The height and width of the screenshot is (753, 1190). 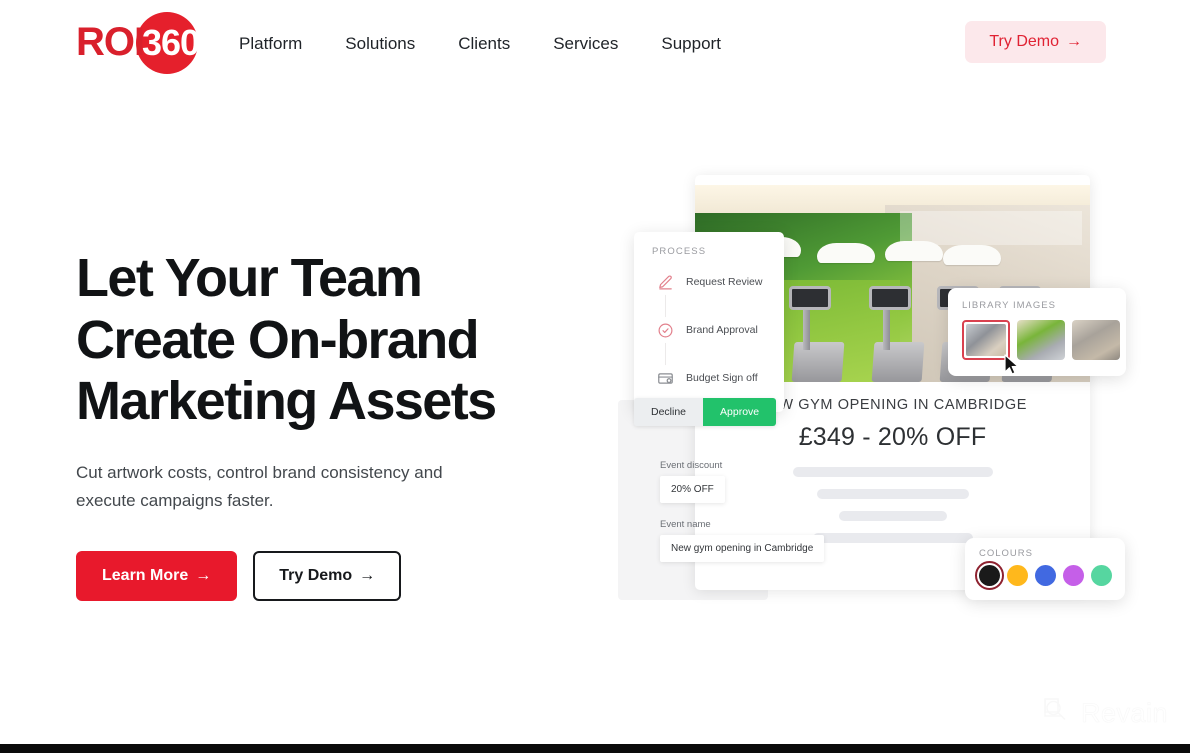 I want to click on library-images-card: LIBRARY IMAGES, so click(x=1037, y=332).